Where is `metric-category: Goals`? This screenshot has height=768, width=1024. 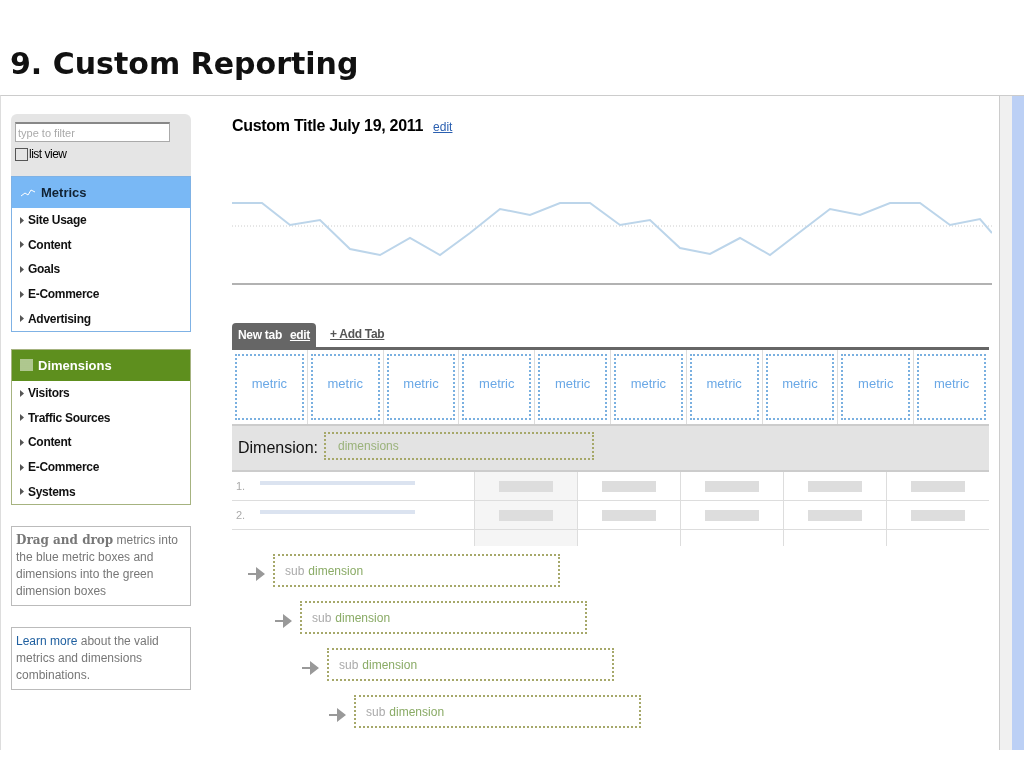 metric-category: Goals is located at coordinates (101, 269).